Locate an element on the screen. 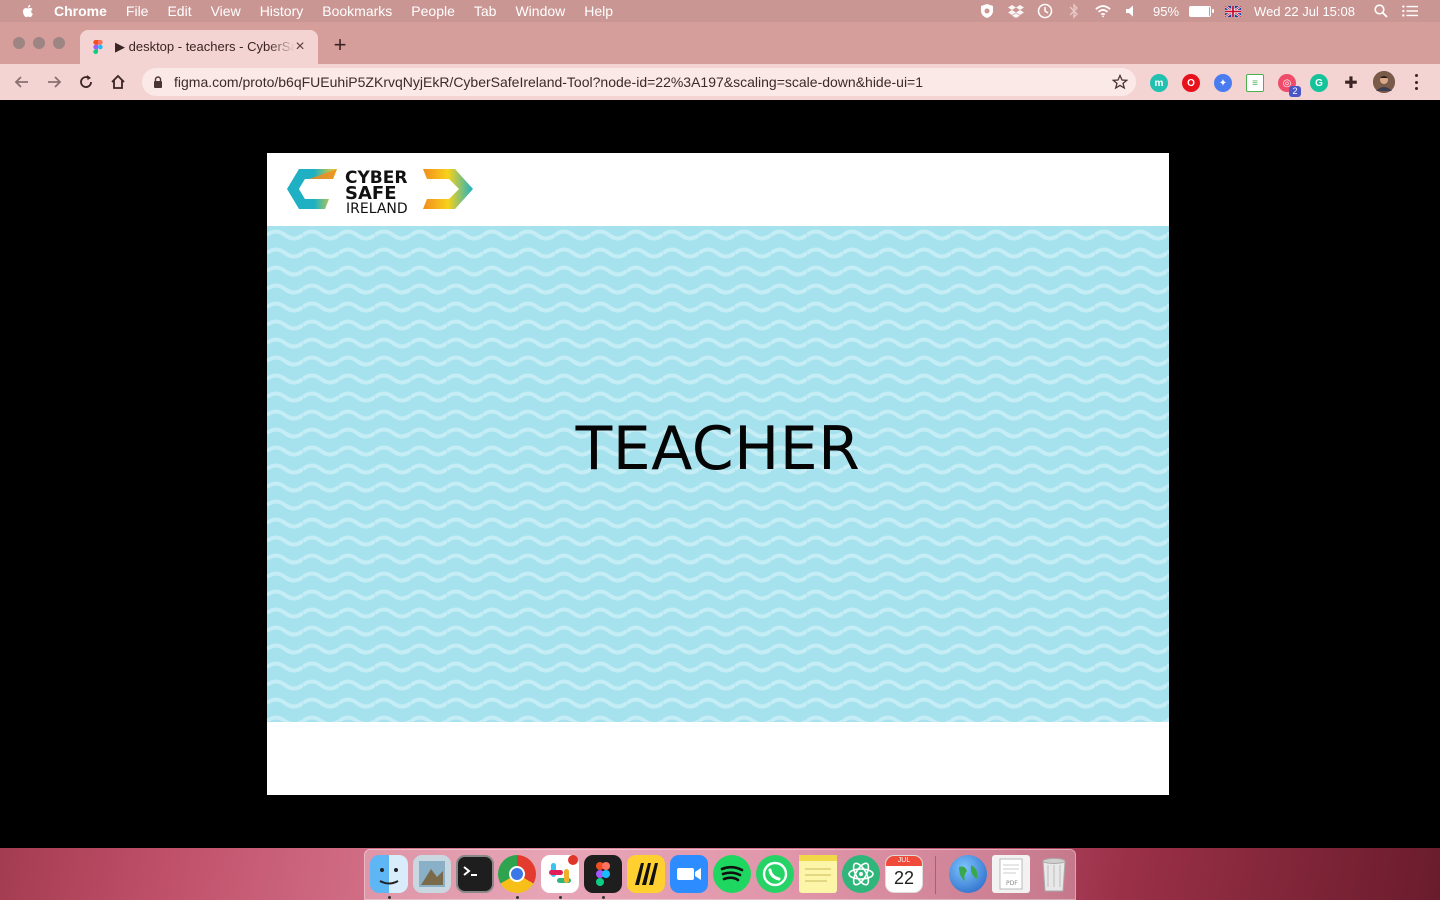 The width and height of the screenshot is (1440, 900). finder-icon is located at coordinates (389, 874).